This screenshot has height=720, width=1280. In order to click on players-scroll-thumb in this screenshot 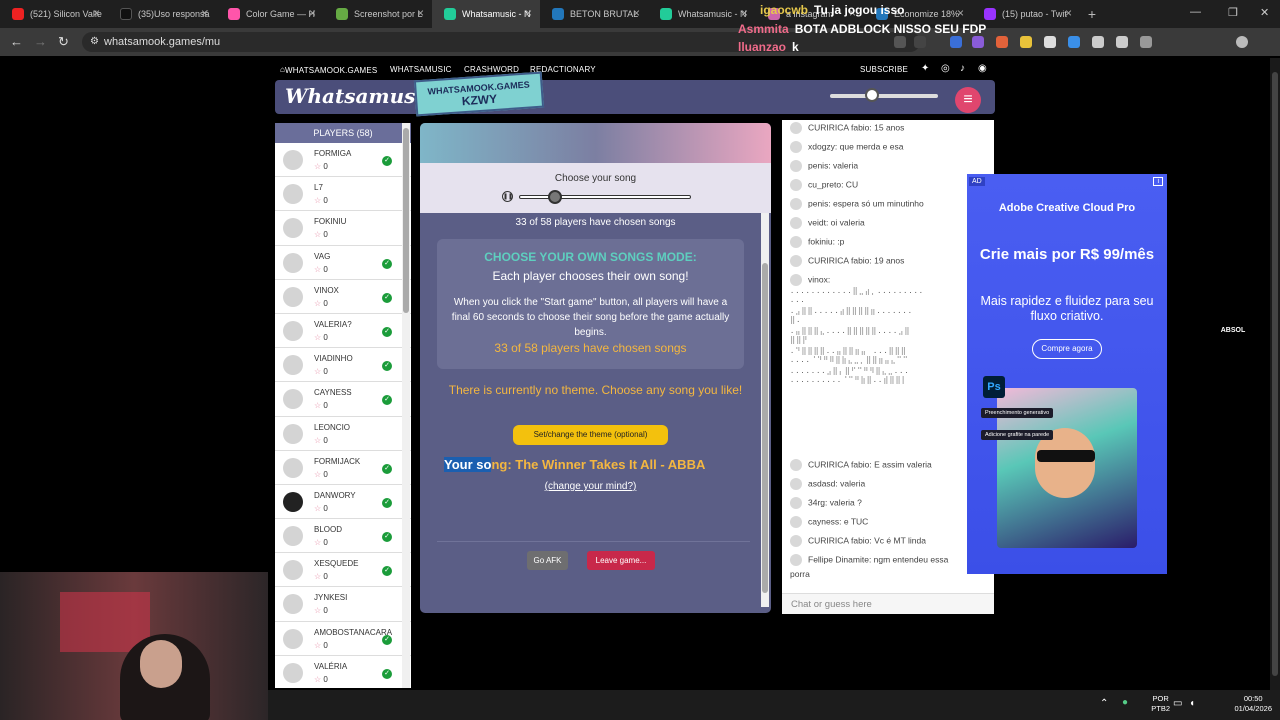, I will do `click(406, 220)`.